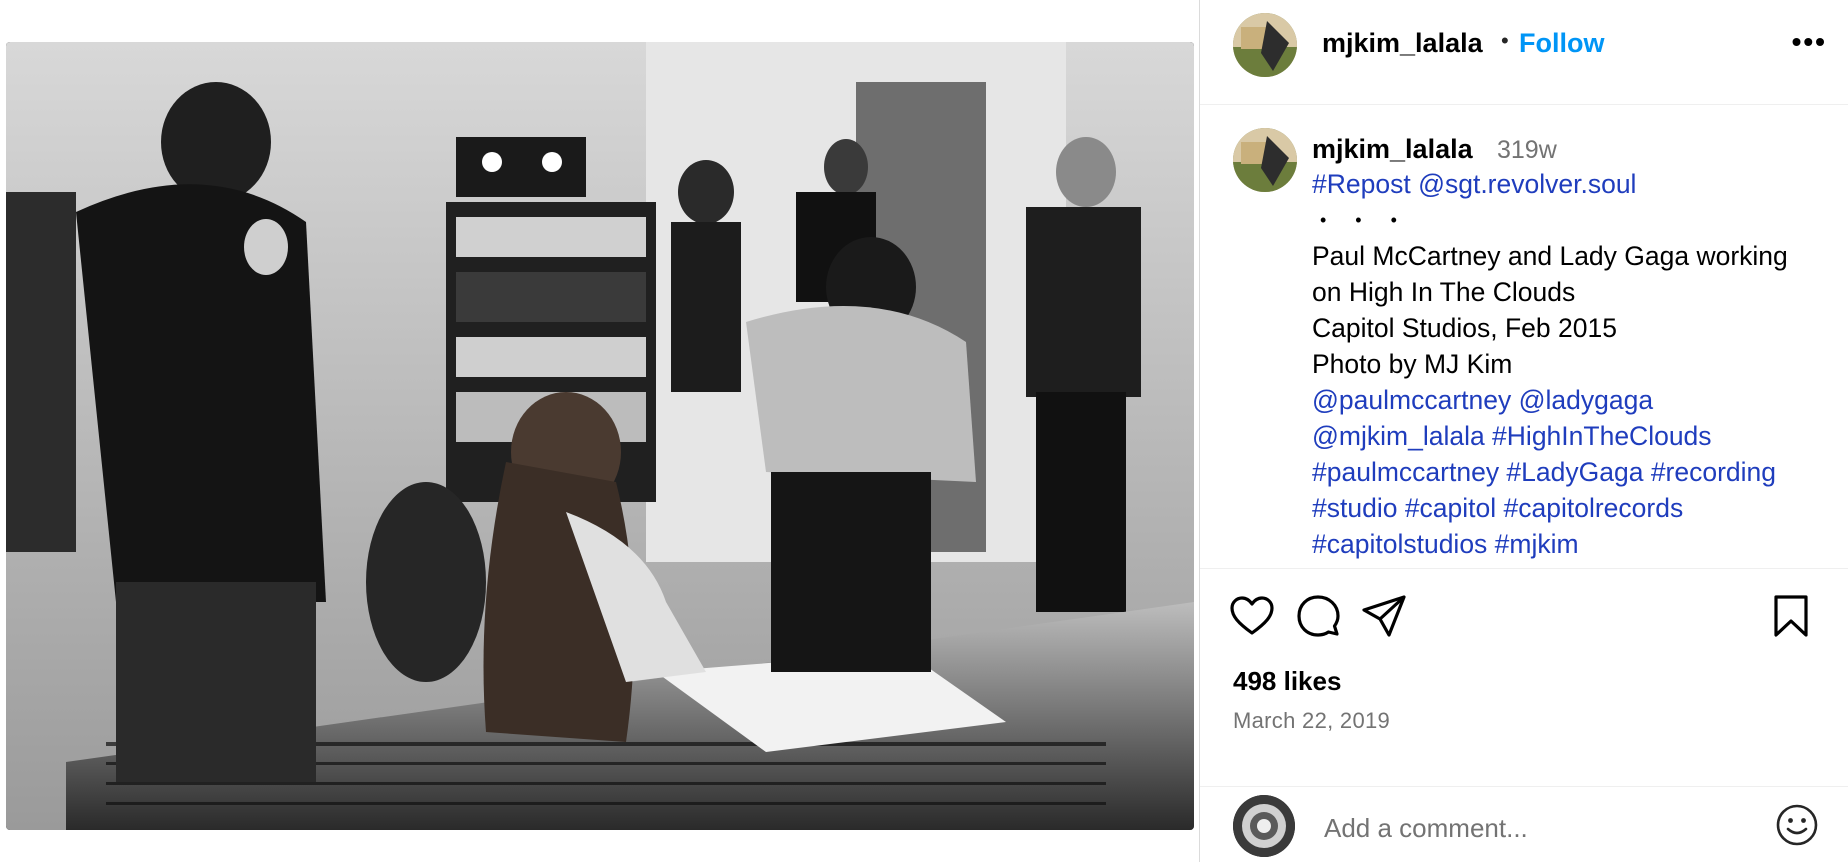  What do you see at coordinates (1264, 826) in the screenshot?
I see `viewer-avatar` at bounding box center [1264, 826].